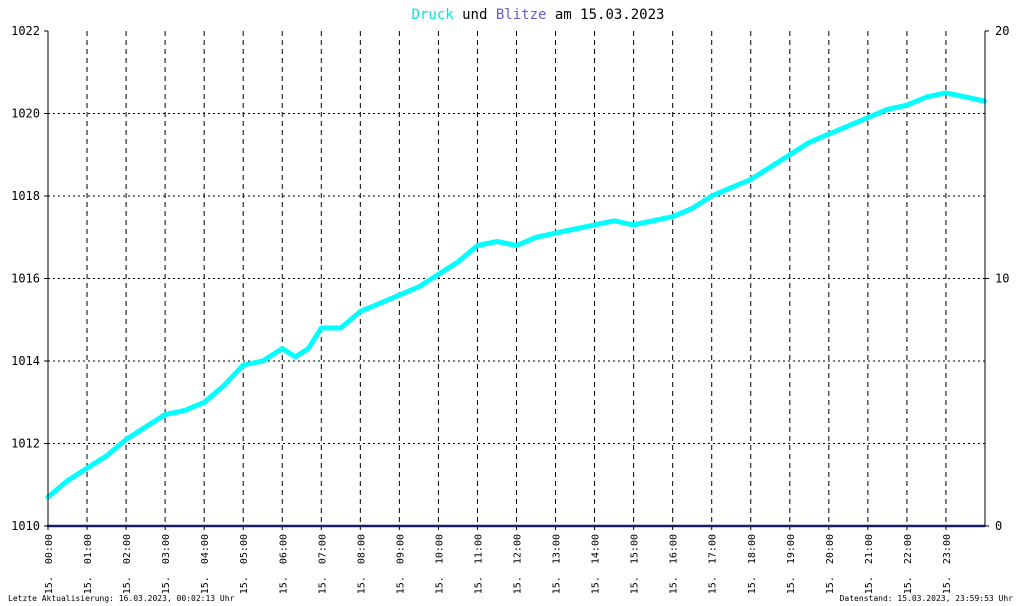 This screenshot has width=1020, height=606. I want to click on x-tick-label-1: 15. 01:00, so click(88, 564).